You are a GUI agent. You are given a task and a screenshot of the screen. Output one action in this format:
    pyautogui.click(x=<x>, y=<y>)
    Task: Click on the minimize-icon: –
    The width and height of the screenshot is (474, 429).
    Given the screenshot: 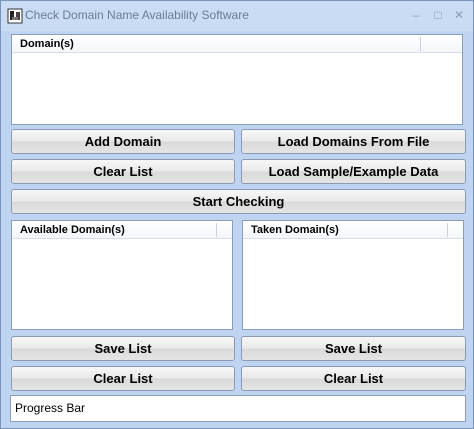 What is the action you would take?
    pyautogui.click(x=416, y=15)
    